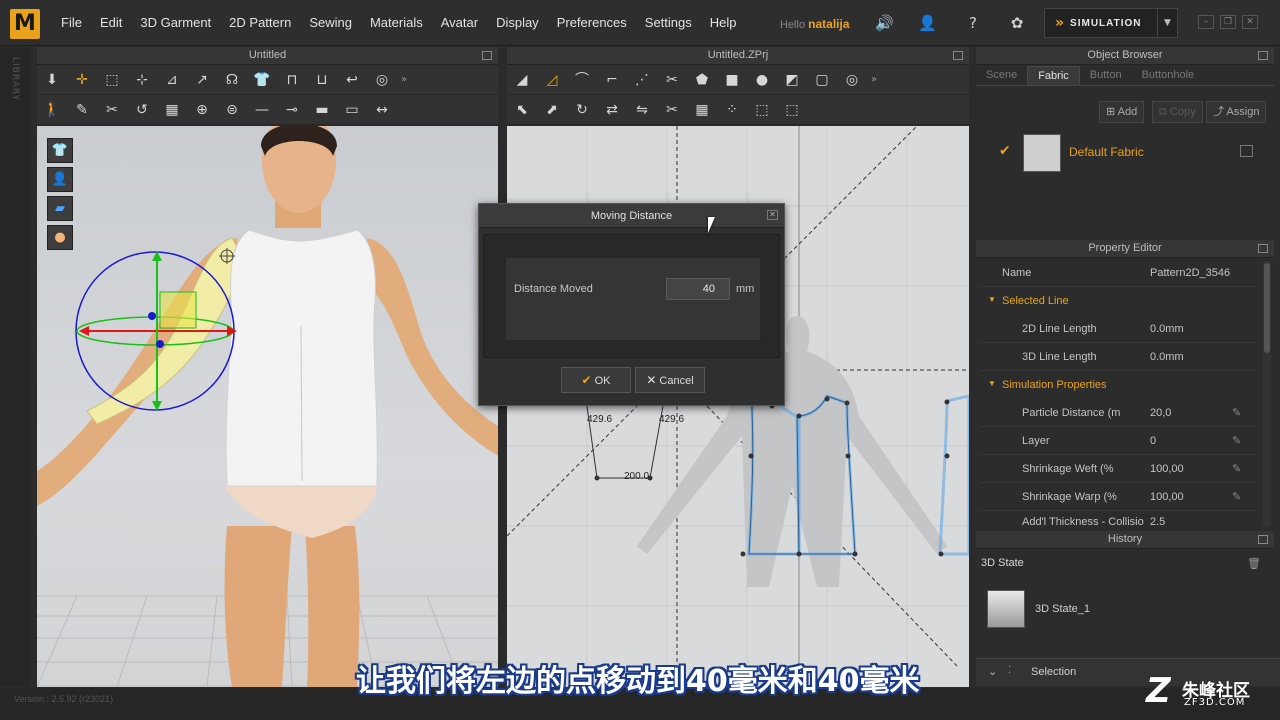  I want to click on selected-line-section: ▼ Selected Line, so click(1118, 301).